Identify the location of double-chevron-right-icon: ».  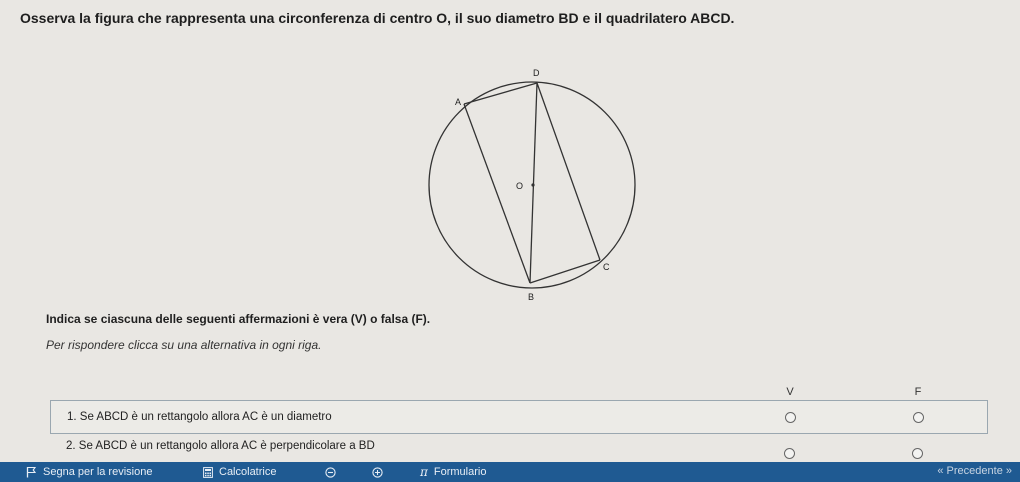
(1008, 471).